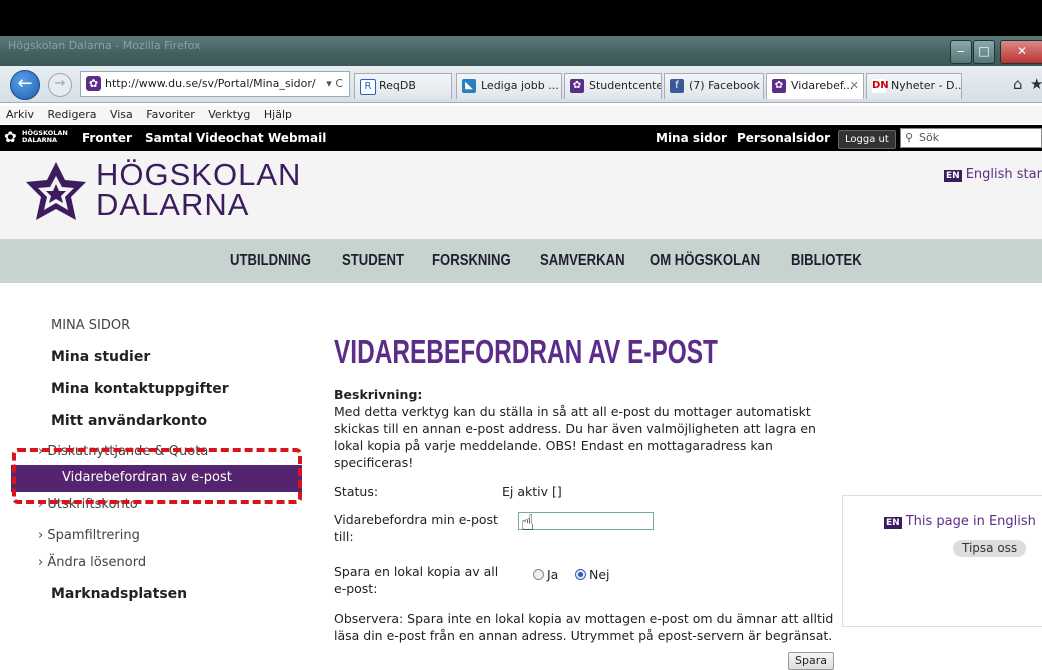 The image size is (1042, 670). What do you see at coordinates (89, 535) in the screenshot?
I see `sidebar-subitem-spamfiltrering: › Spamfiltrering` at bounding box center [89, 535].